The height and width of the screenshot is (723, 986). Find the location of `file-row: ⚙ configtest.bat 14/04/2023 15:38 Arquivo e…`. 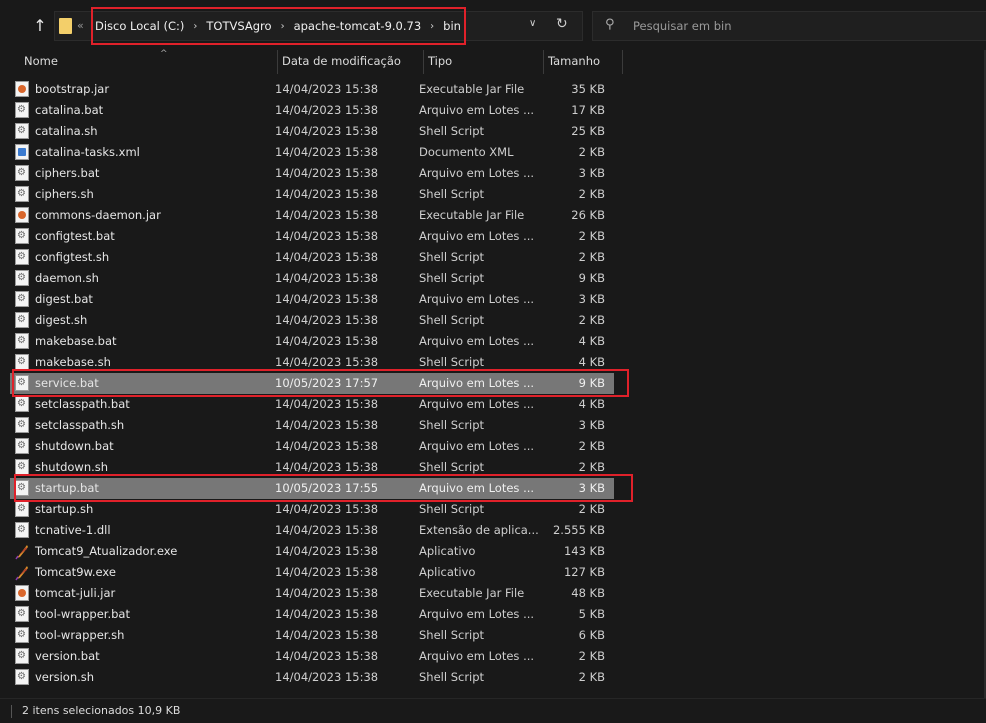

file-row: ⚙ configtest.bat 14/04/2023 15:38 Arquivo e… is located at coordinates (312, 236).